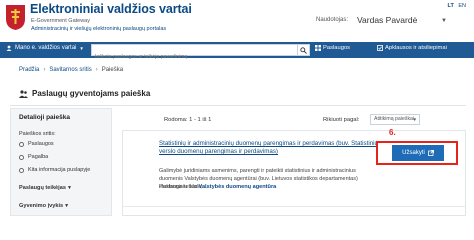  I want to click on site-subtitle: E-Government Gateway, so click(60, 21).